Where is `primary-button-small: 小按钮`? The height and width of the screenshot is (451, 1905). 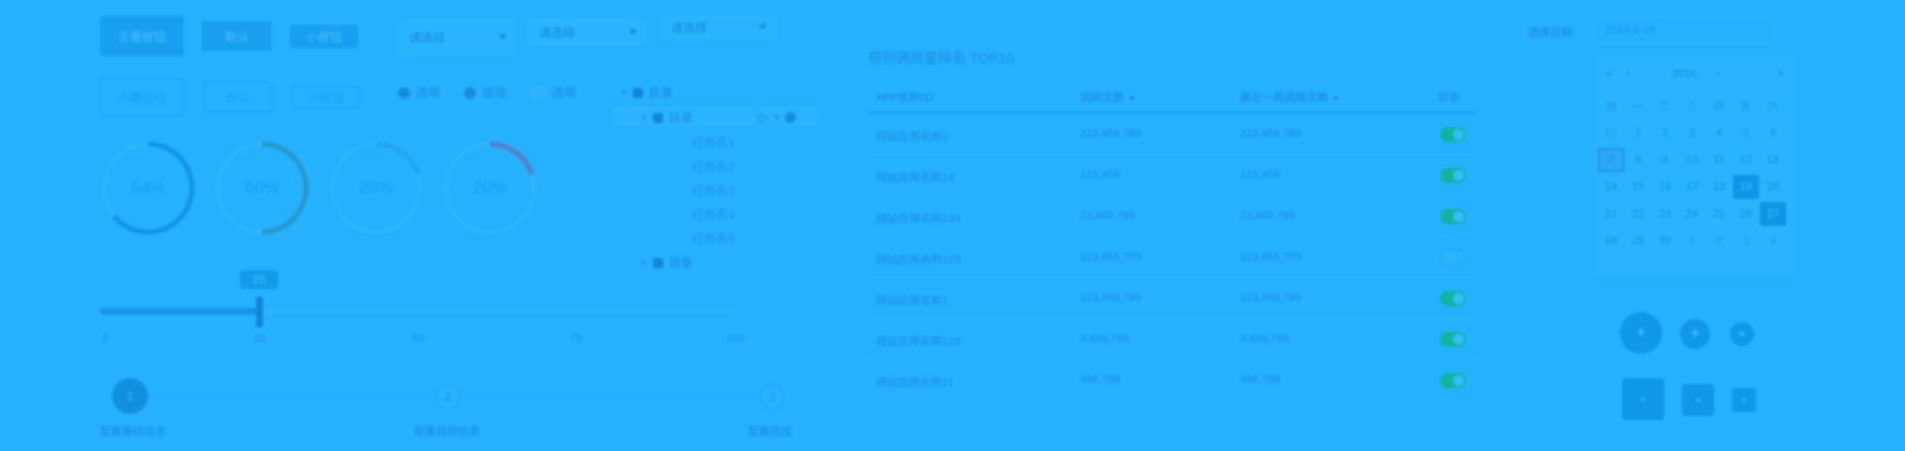
primary-button-small: 小按钮 is located at coordinates (324, 36).